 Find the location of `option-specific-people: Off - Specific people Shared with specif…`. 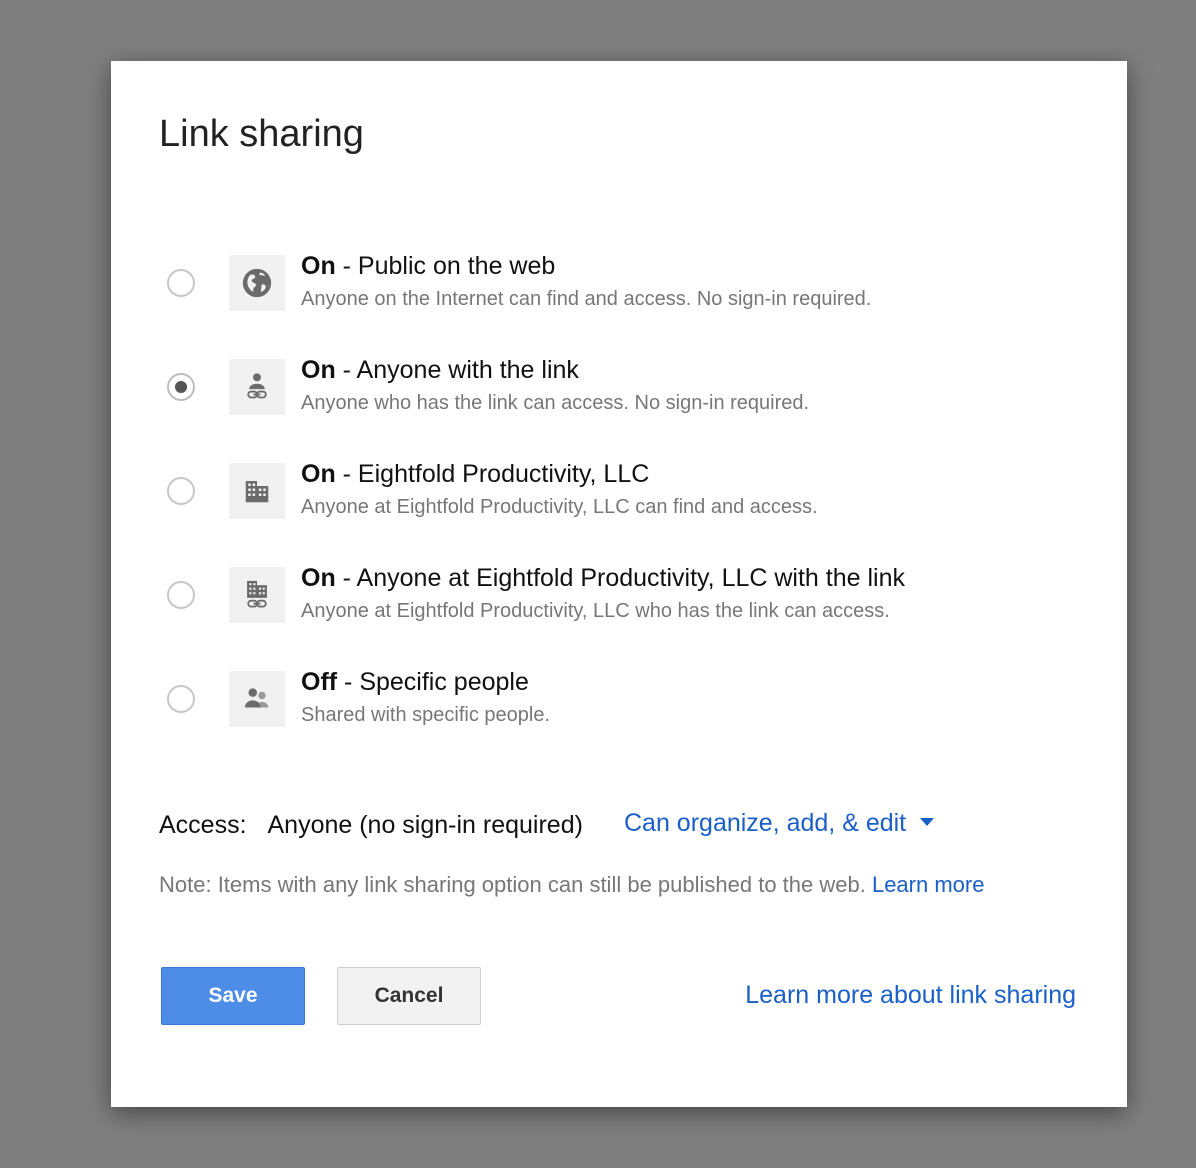

option-specific-people: Off - Specific people Shared with specif… is located at coordinates (627, 704).